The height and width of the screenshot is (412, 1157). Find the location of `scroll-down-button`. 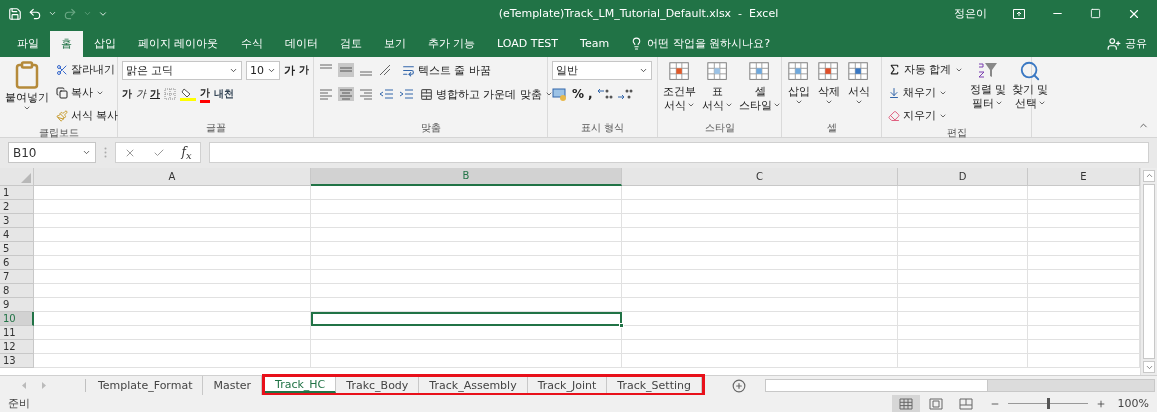

scroll-down-button is located at coordinates (1149, 367).